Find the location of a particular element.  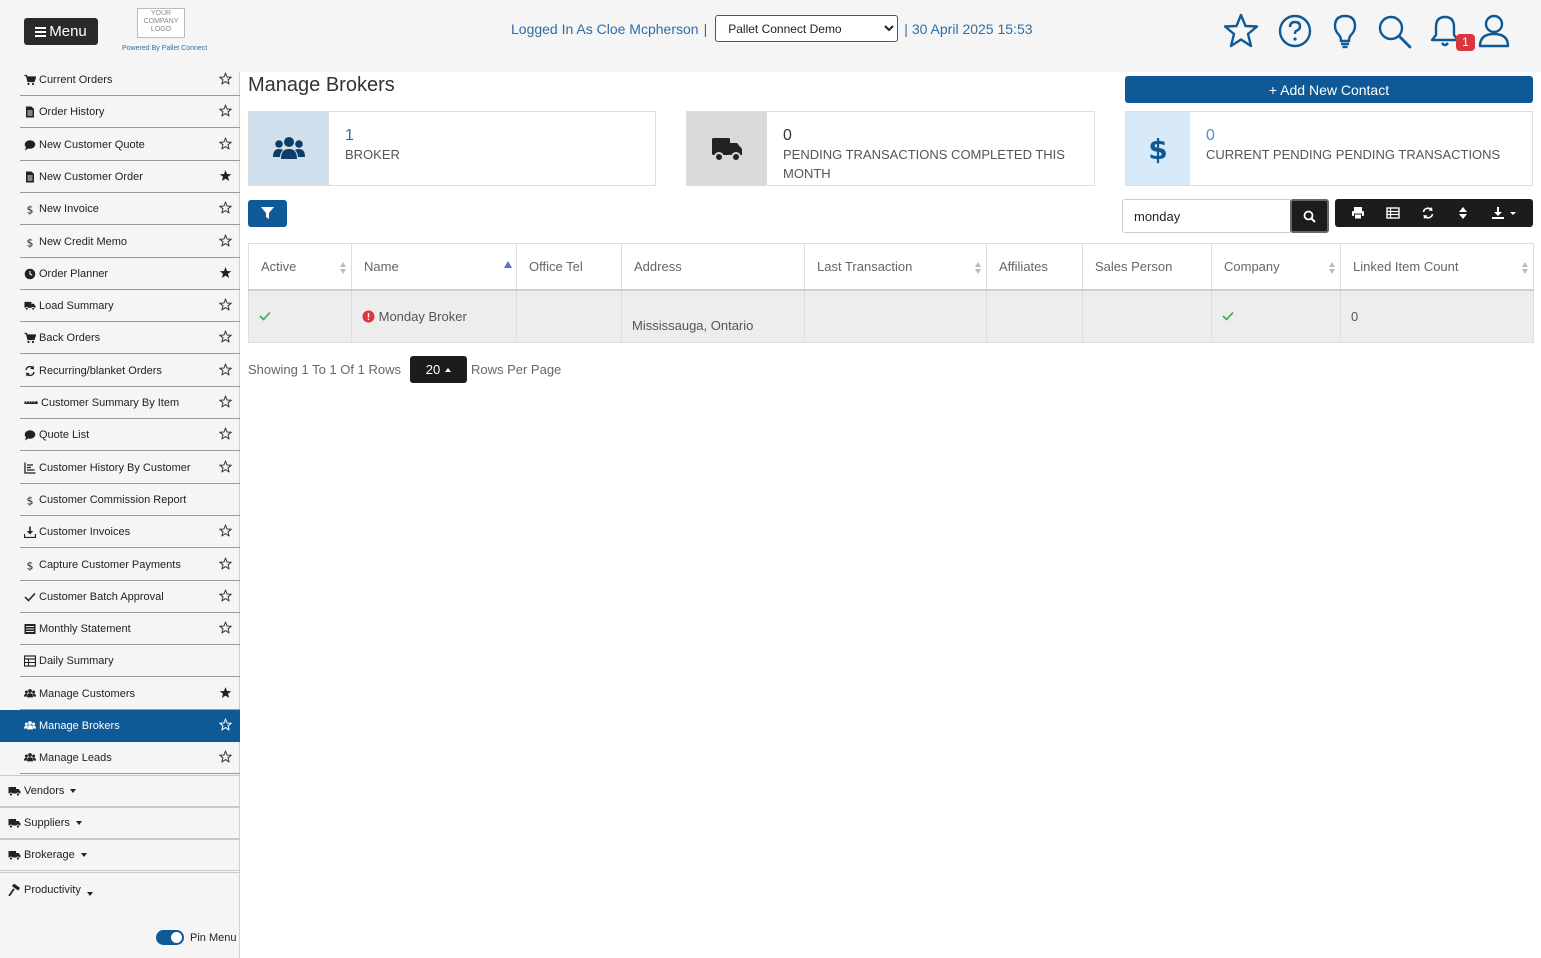

sidebar-item-recurring-blanket-orders: Recurring/blanket Orders is located at coordinates (120, 371).